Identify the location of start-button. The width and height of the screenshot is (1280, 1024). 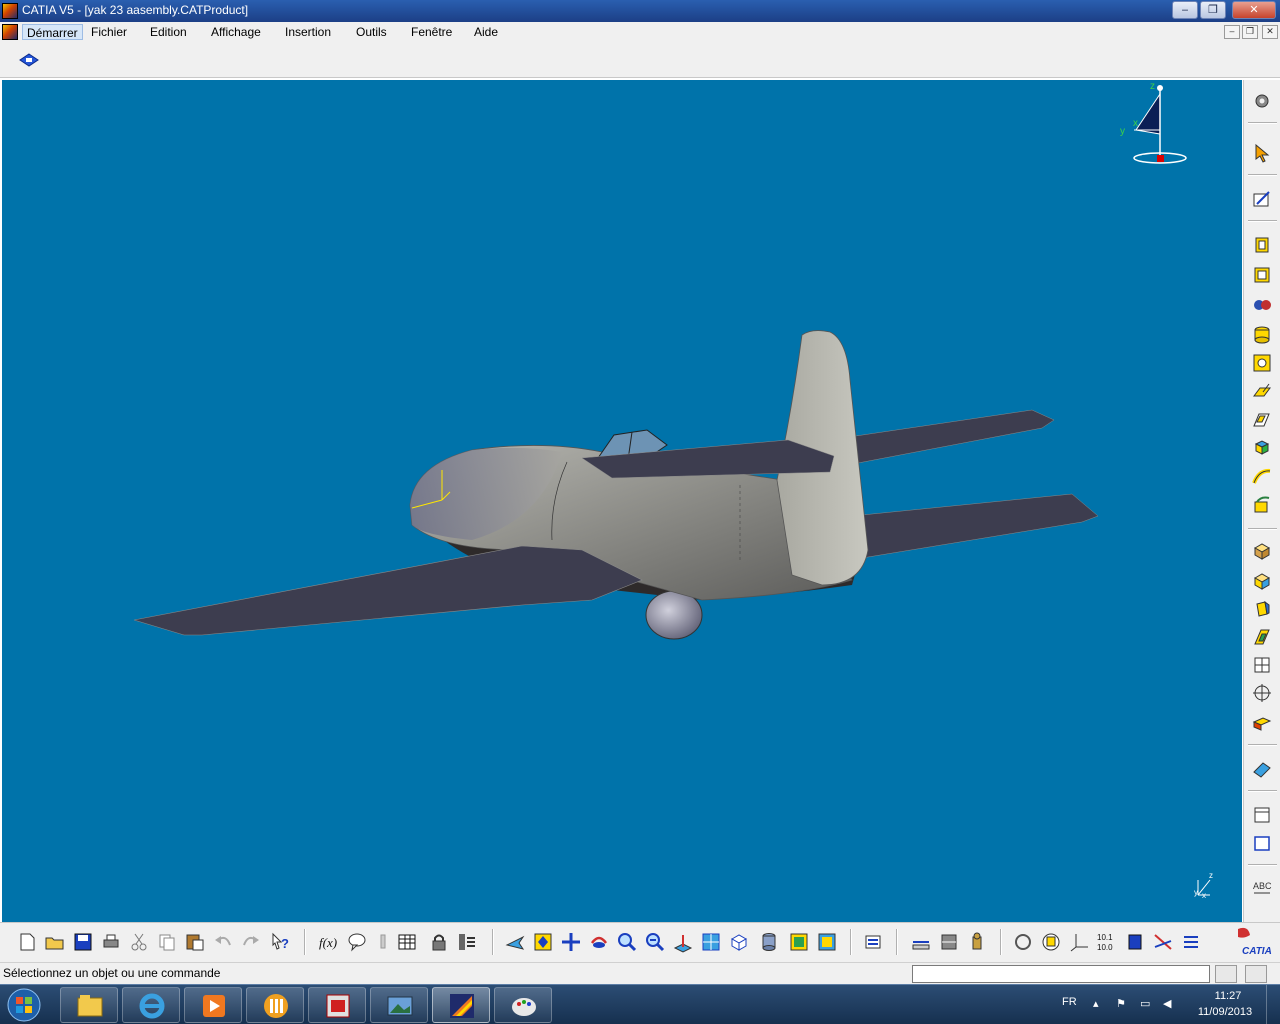
(24, 1005).